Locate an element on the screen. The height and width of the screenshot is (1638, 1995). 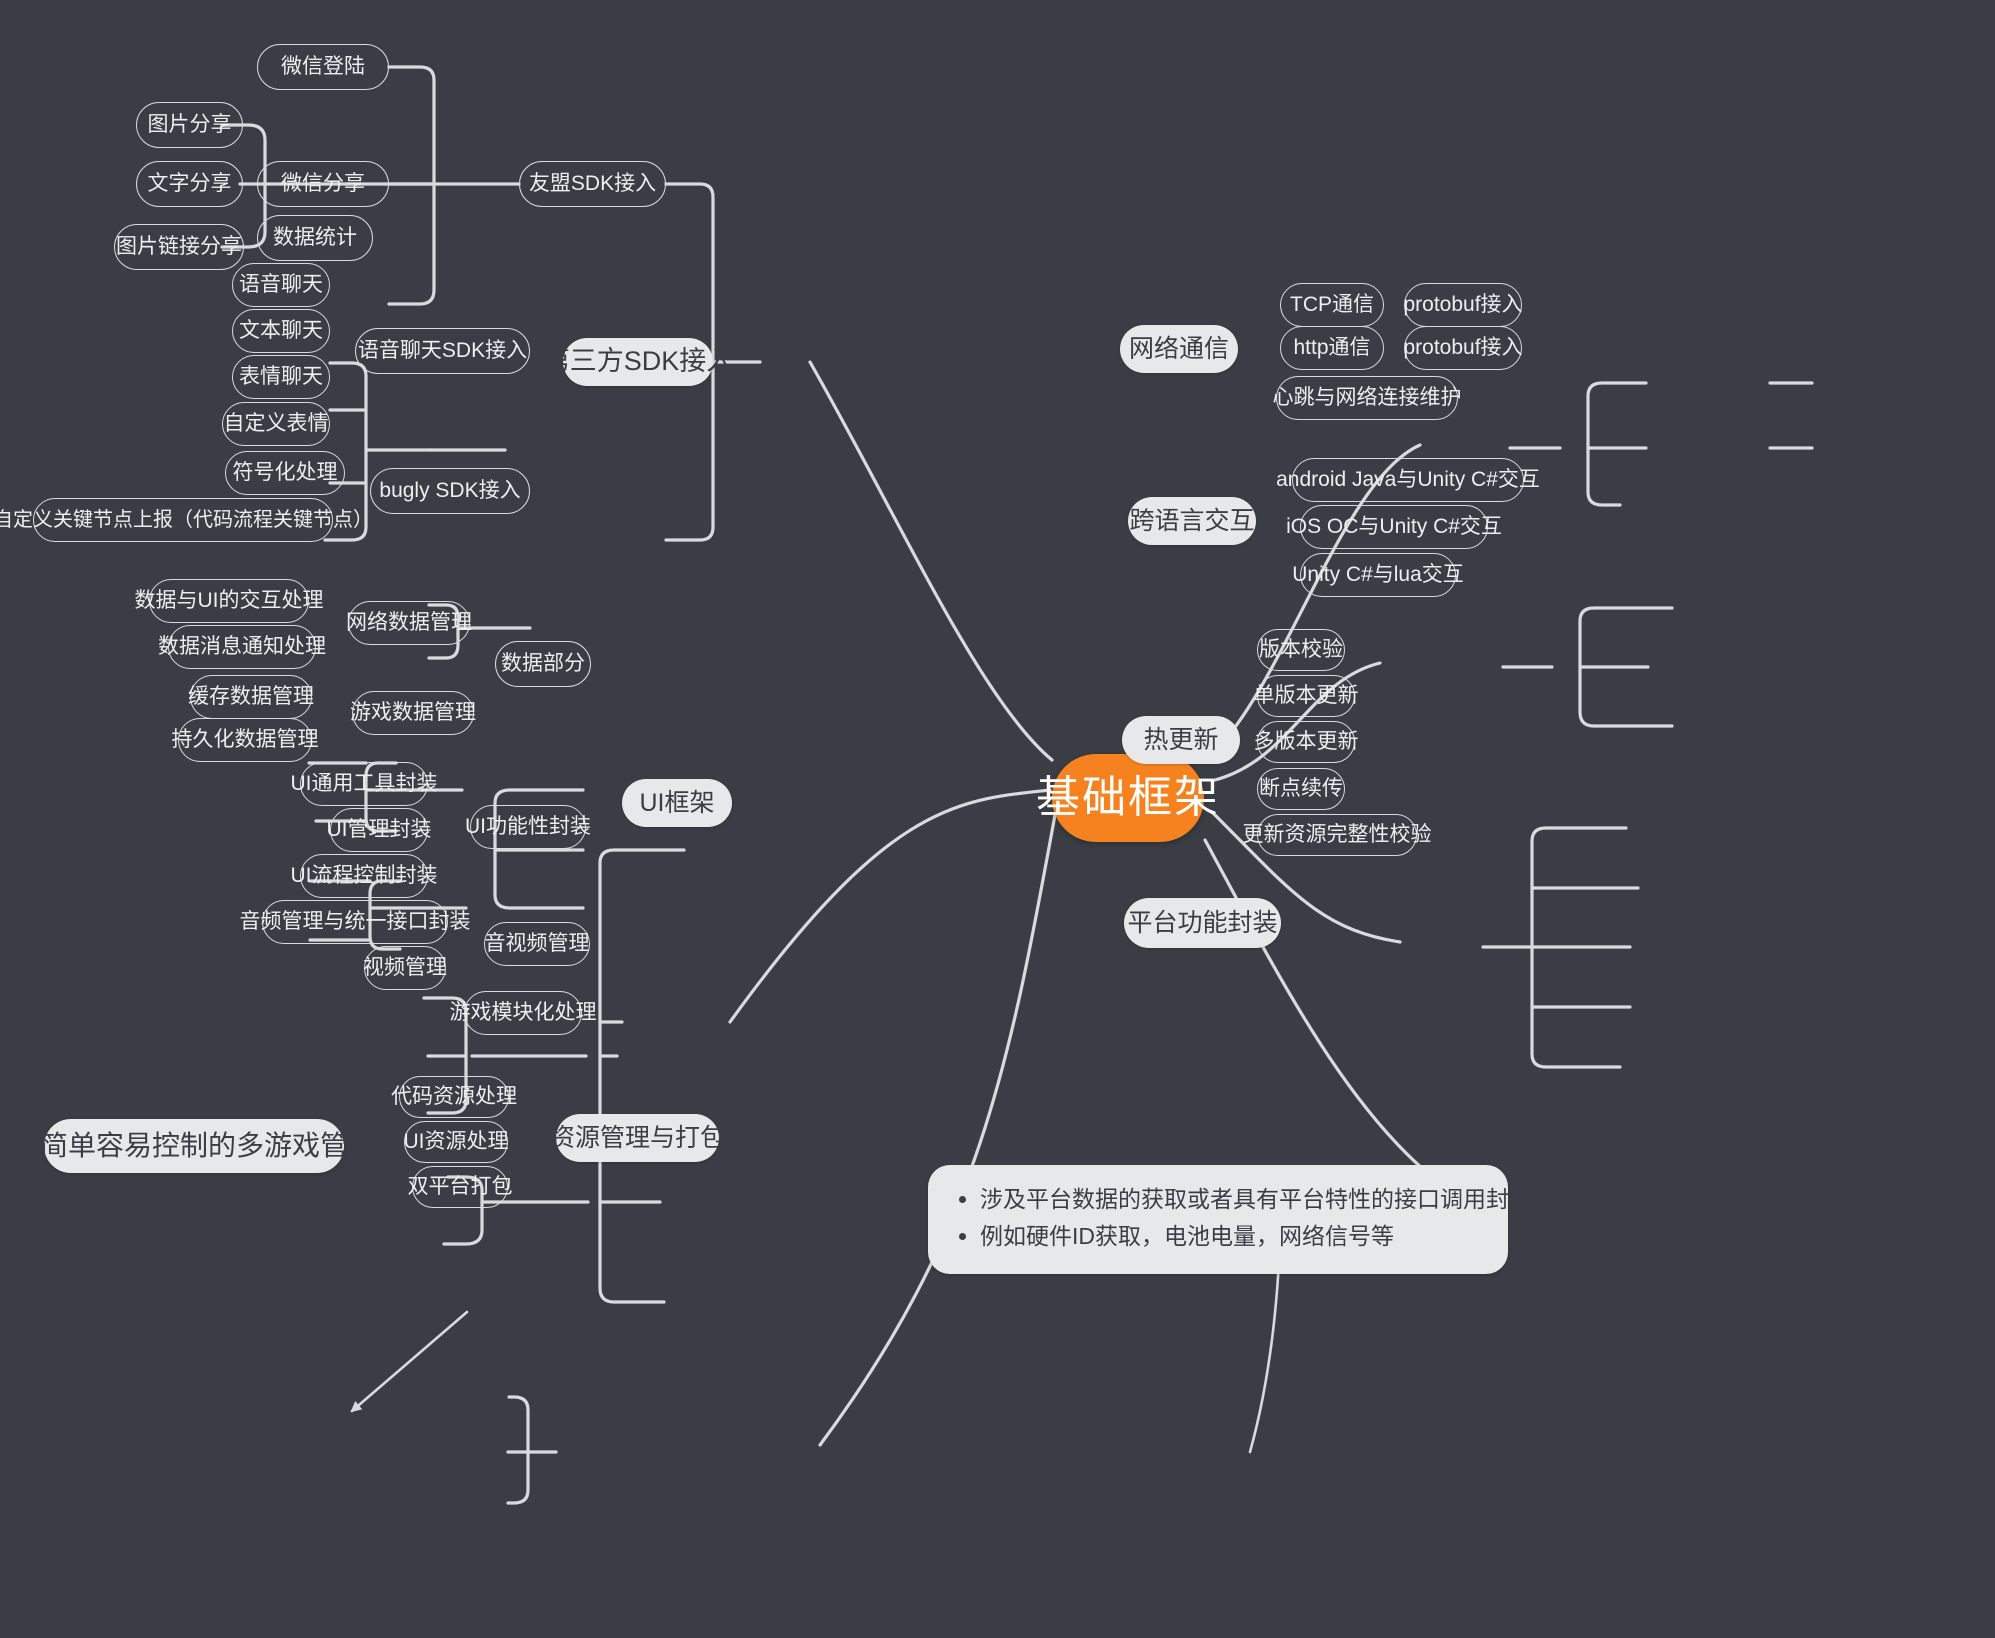
node-data-section-label: 数据部分 is located at coordinates (543, 663).